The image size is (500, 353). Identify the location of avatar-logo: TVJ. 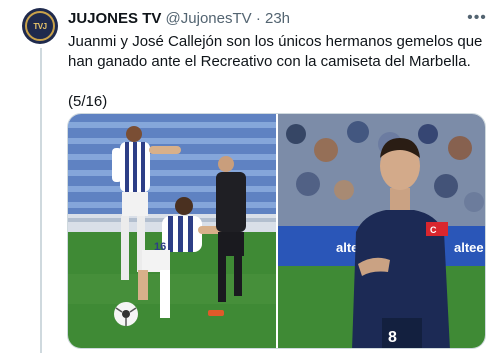
(40, 26).